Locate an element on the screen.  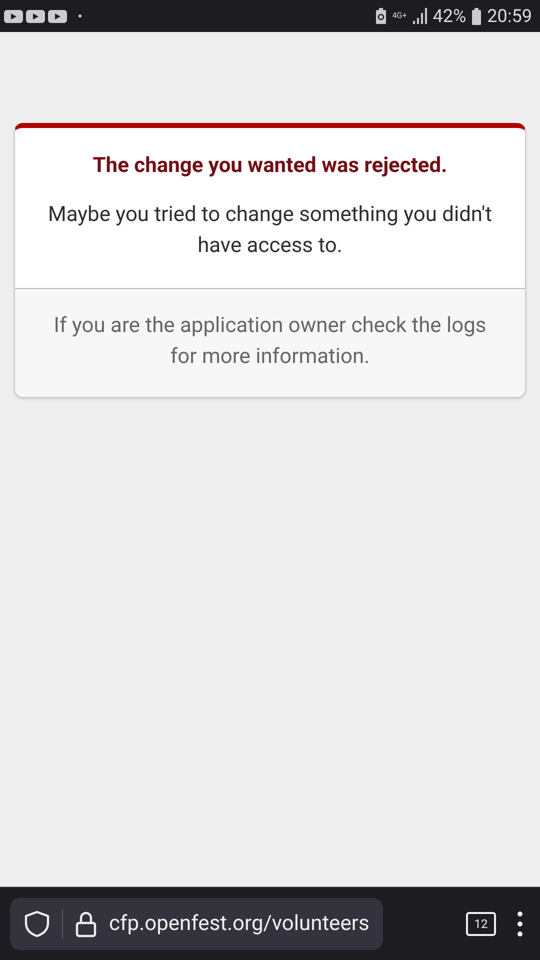
shield-icon is located at coordinates (37, 924).